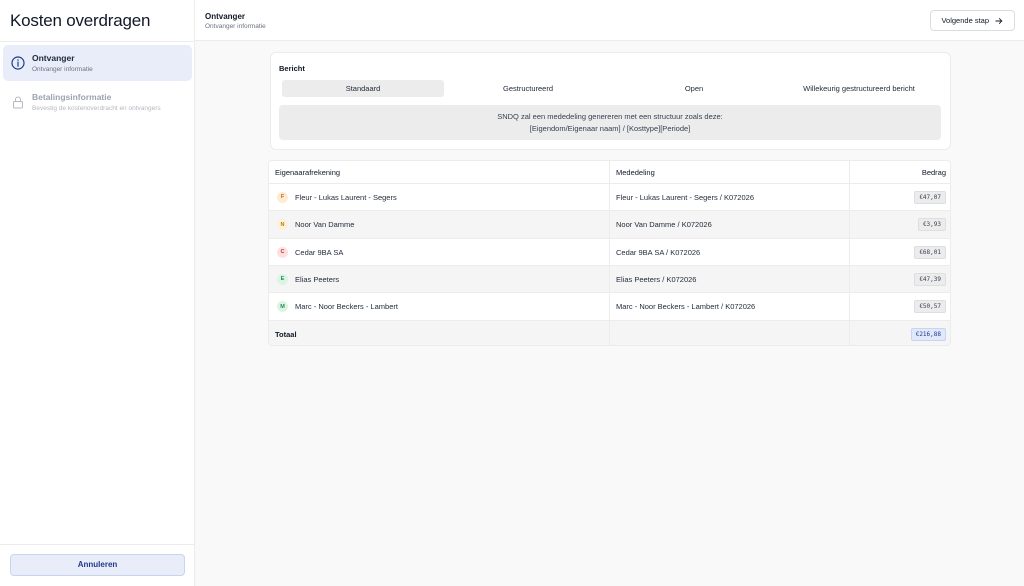 This screenshot has width=1024, height=586. Describe the element at coordinates (325, 224) in the screenshot. I see `owner-name: Noor Van Damme` at that location.